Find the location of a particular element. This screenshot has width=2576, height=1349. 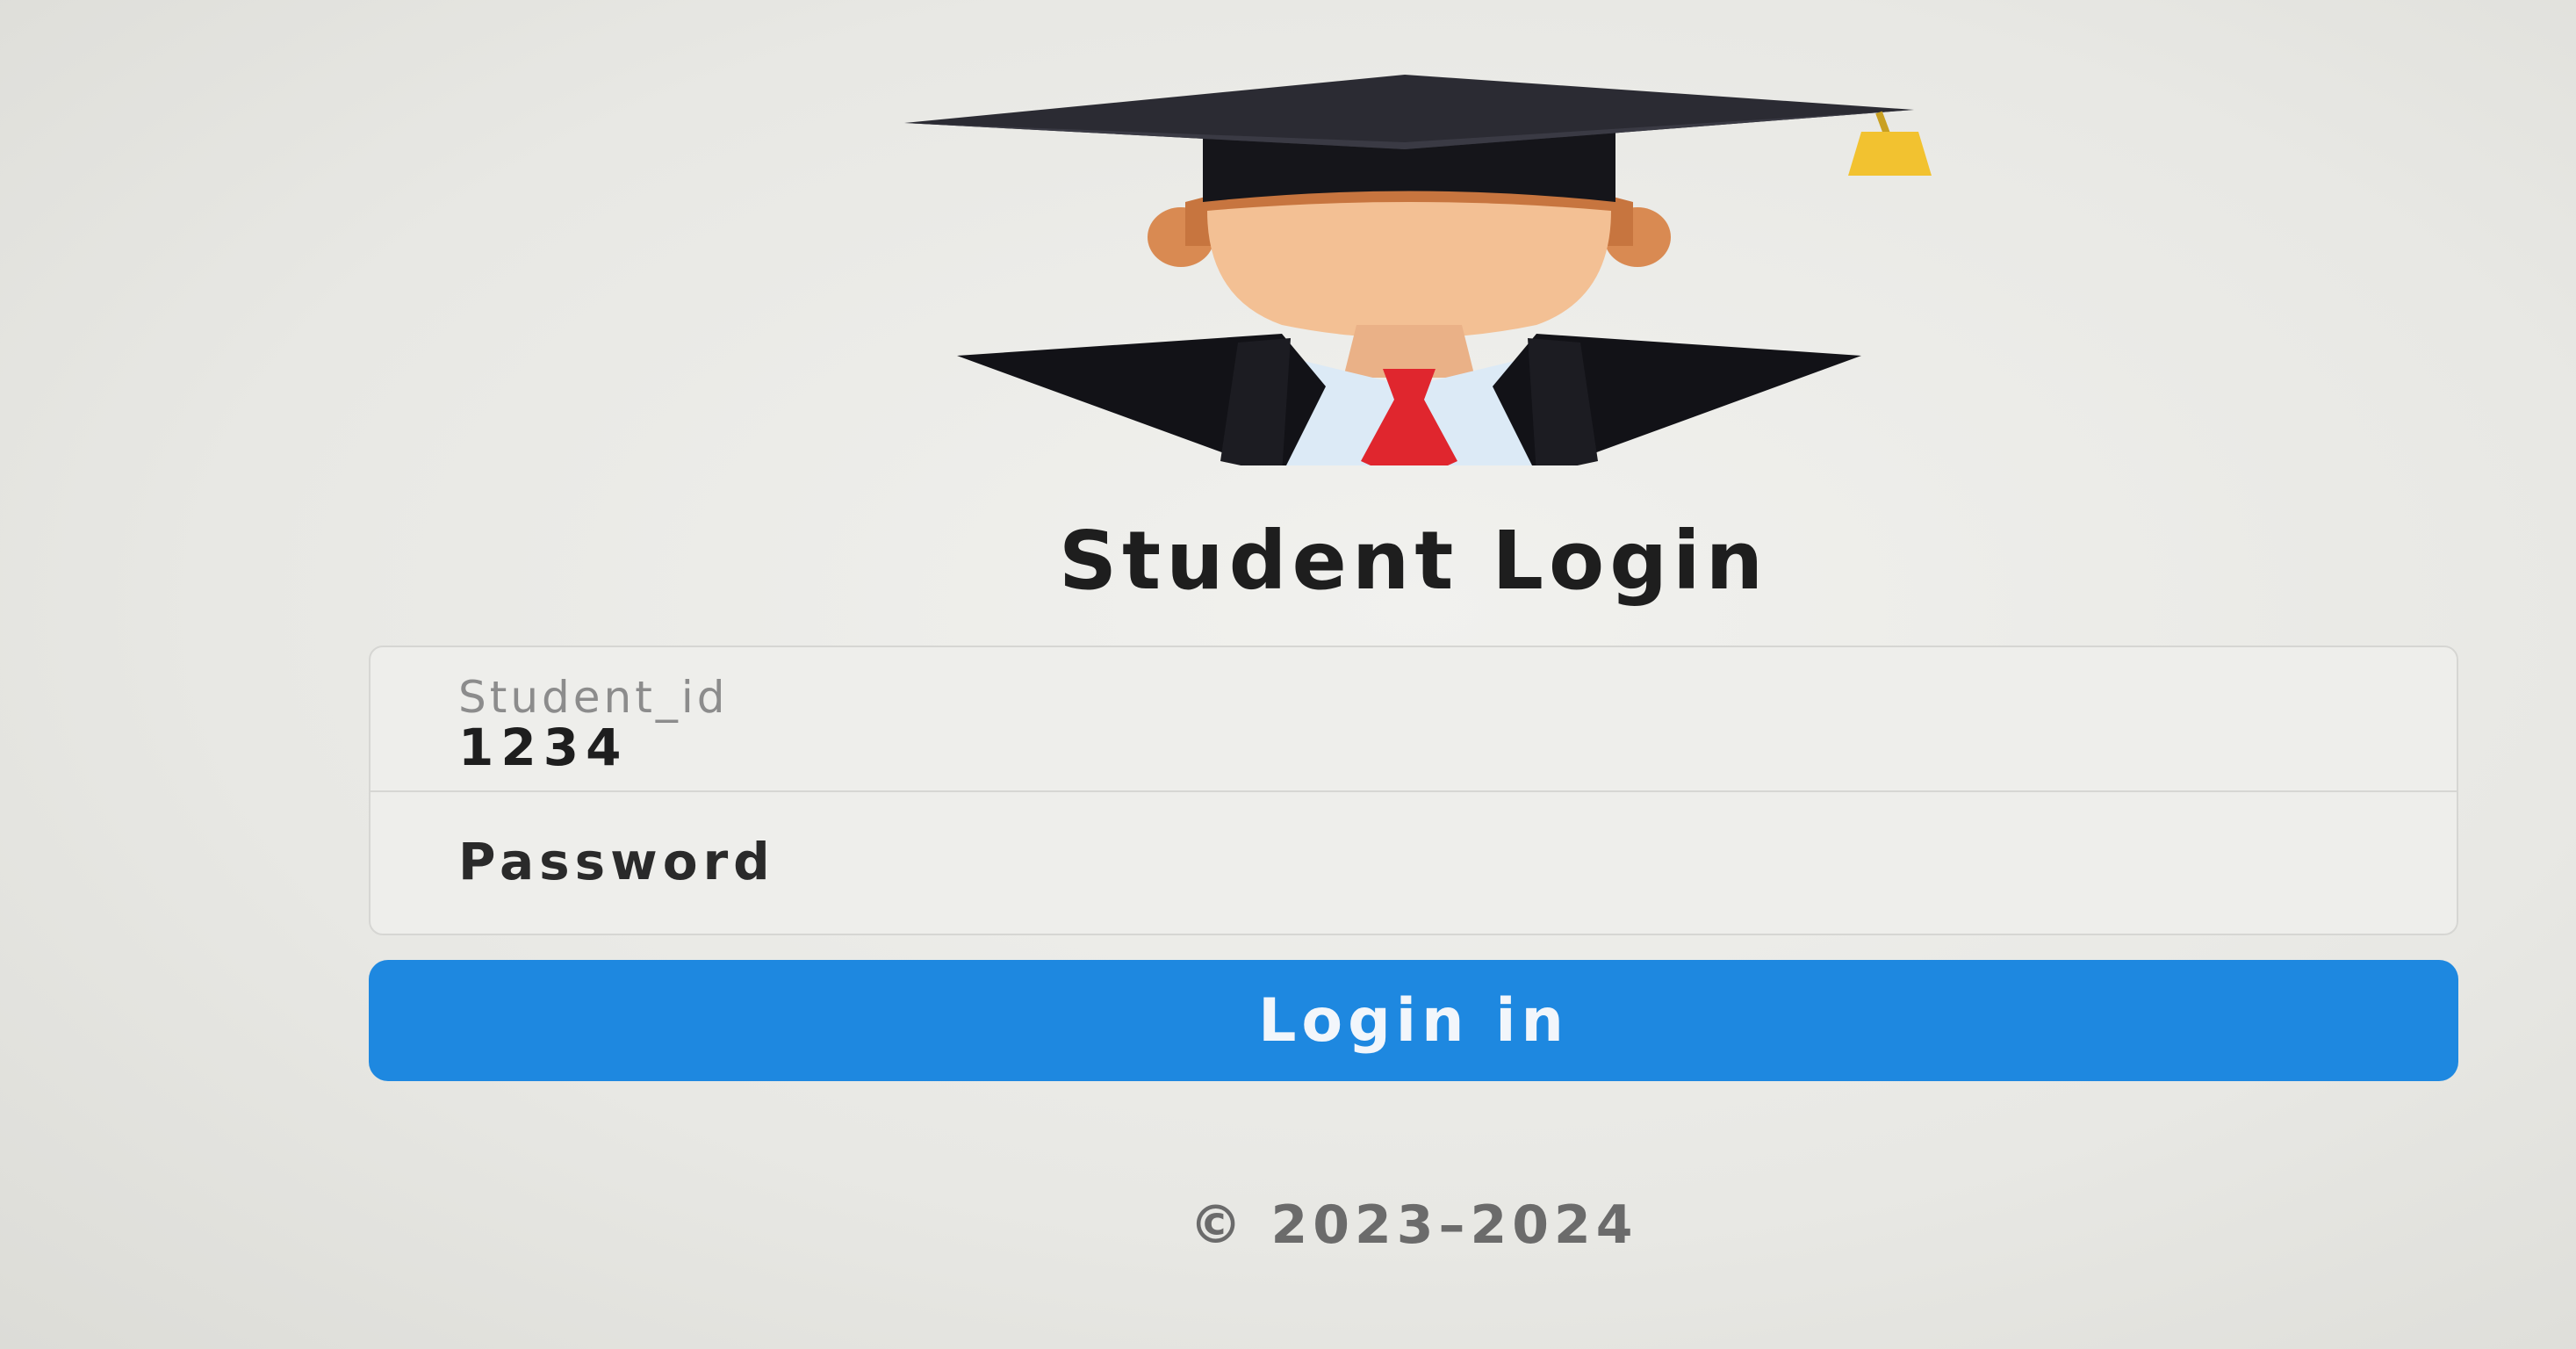

student-id-label: Student_id is located at coordinates (593, 697).